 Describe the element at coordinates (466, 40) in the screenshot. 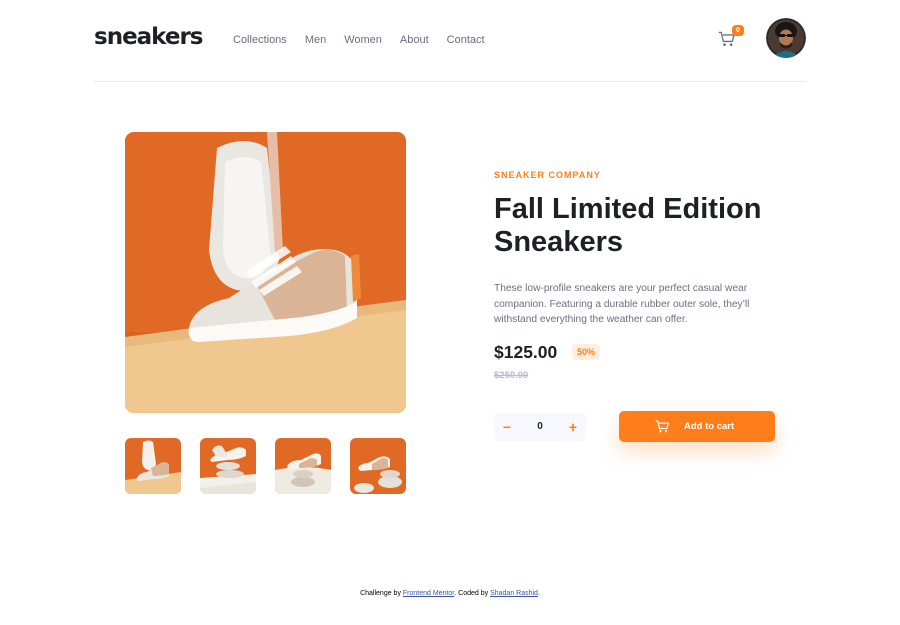

I see `nav-contact: Contact` at that location.